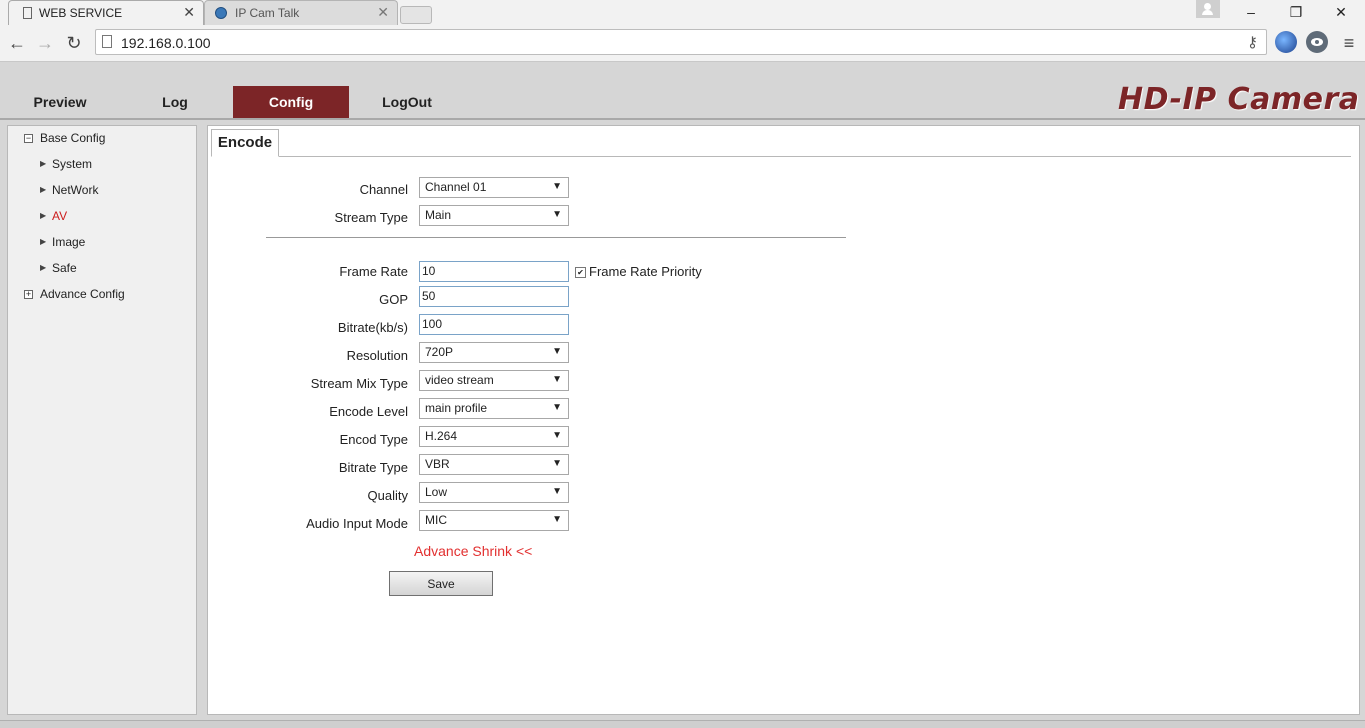 The width and height of the screenshot is (1365, 728). I want to click on address-bar: 192.168.0.100 ⚷, so click(681, 42).